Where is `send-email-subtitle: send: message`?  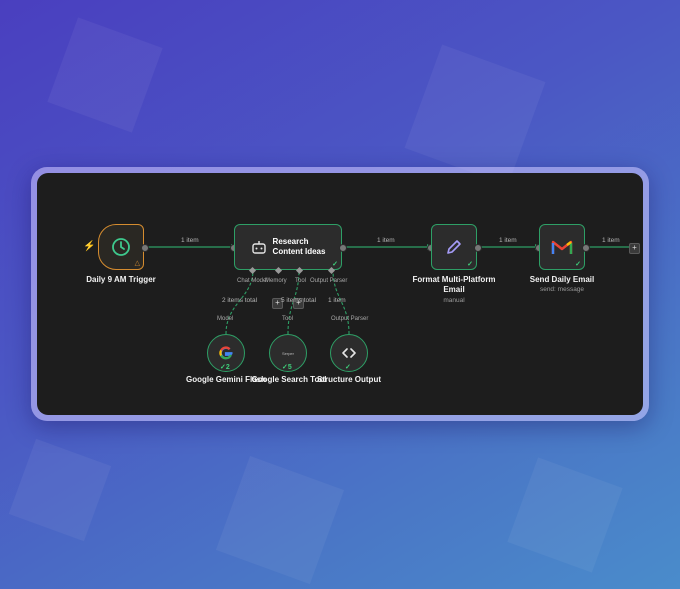 send-email-subtitle: send: message is located at coordinates (562, 289).